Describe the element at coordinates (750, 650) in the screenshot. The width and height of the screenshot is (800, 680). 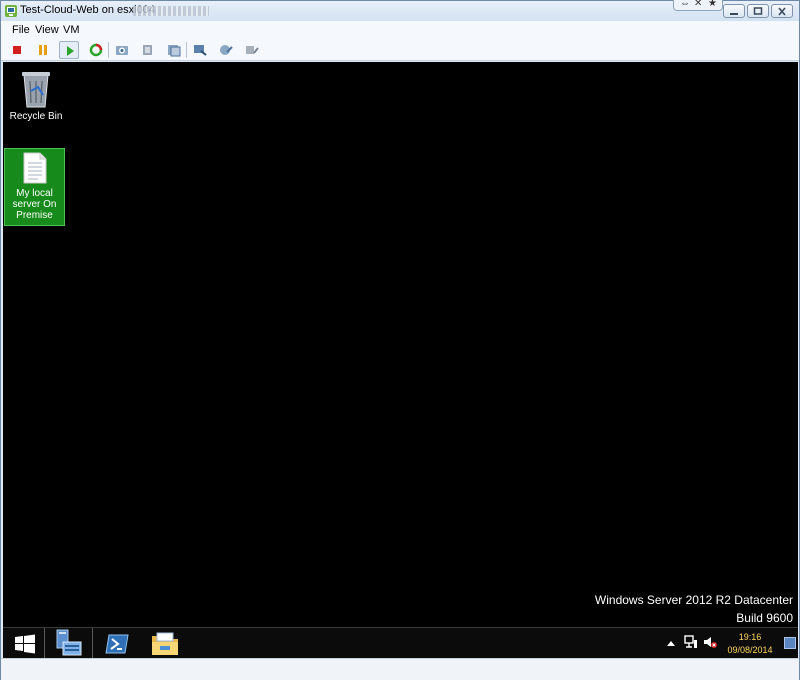
I see `clock-date: 09/08/2014` at that location.